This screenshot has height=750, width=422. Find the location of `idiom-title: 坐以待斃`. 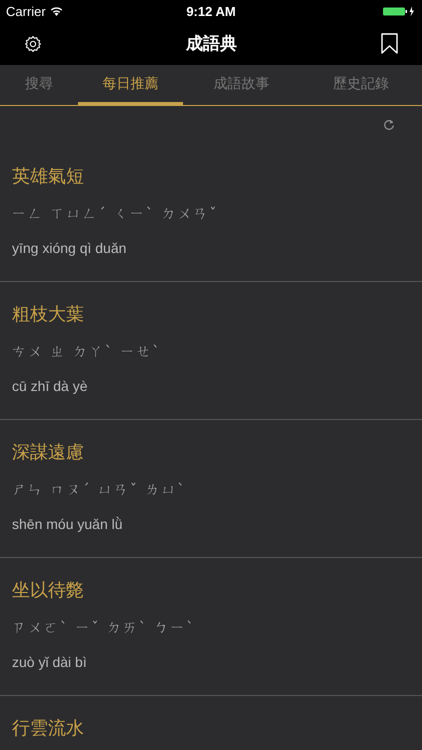

idiom-title: 坐以待斃 is located at coordinates (211, 591).